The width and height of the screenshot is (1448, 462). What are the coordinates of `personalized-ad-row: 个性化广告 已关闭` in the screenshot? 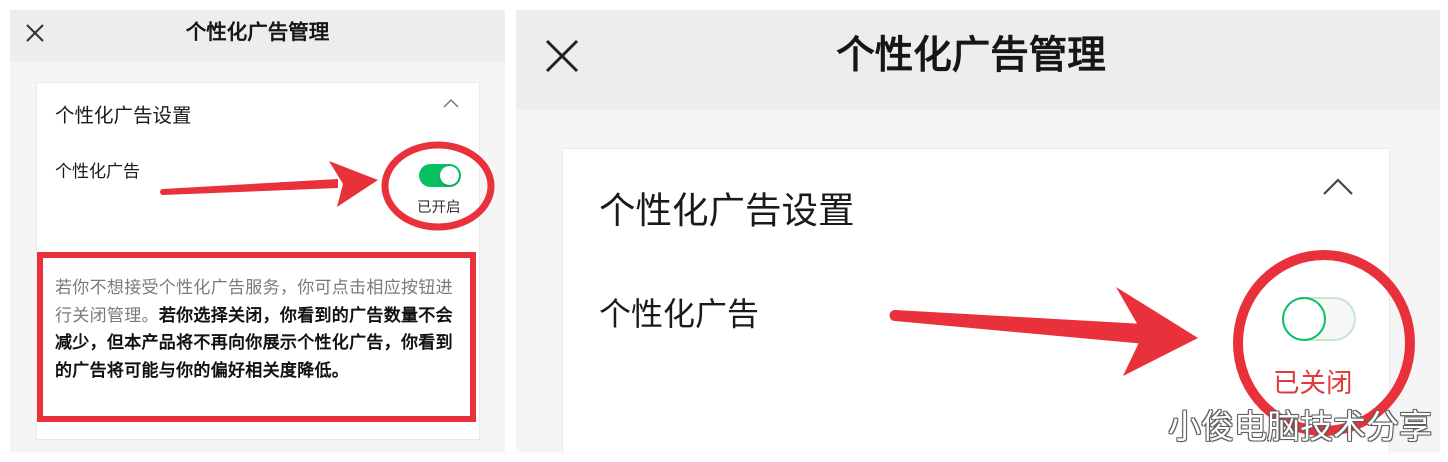 It's located at (976, 351).